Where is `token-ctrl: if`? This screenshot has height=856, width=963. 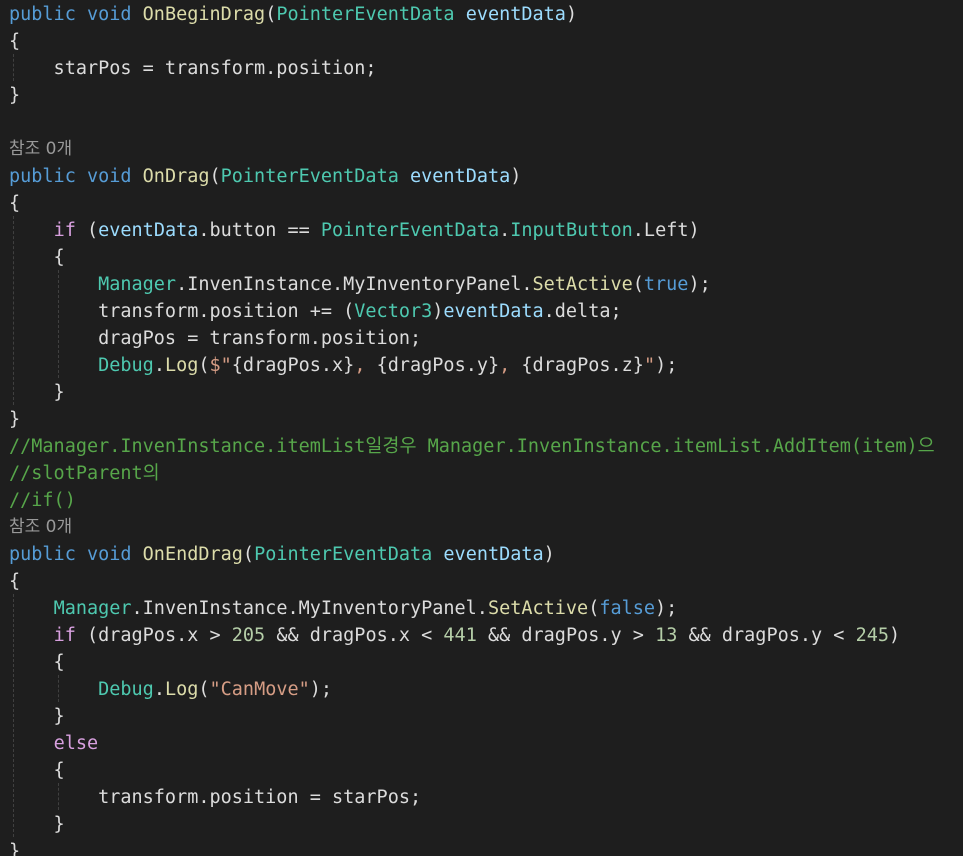
token-ctrl: if is located at coordinates (64, 230).